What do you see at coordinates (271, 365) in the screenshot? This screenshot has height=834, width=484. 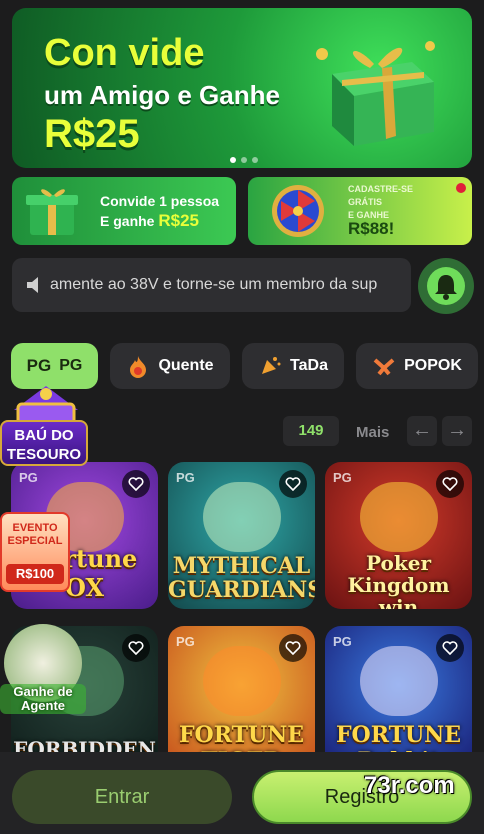 I see `tada-icon` at bounding box center [271, 365].